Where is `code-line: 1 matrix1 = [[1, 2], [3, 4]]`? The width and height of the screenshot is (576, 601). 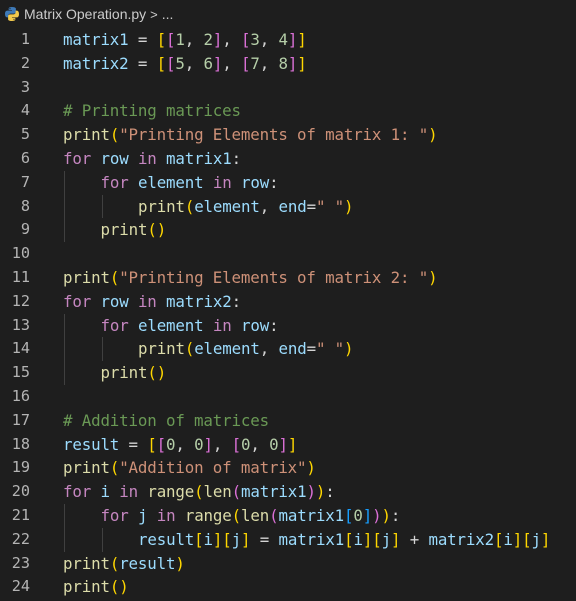
code-line: 1 matrix1 = [[1, 2], [3, 4]] is located at coordinates (288, 40).